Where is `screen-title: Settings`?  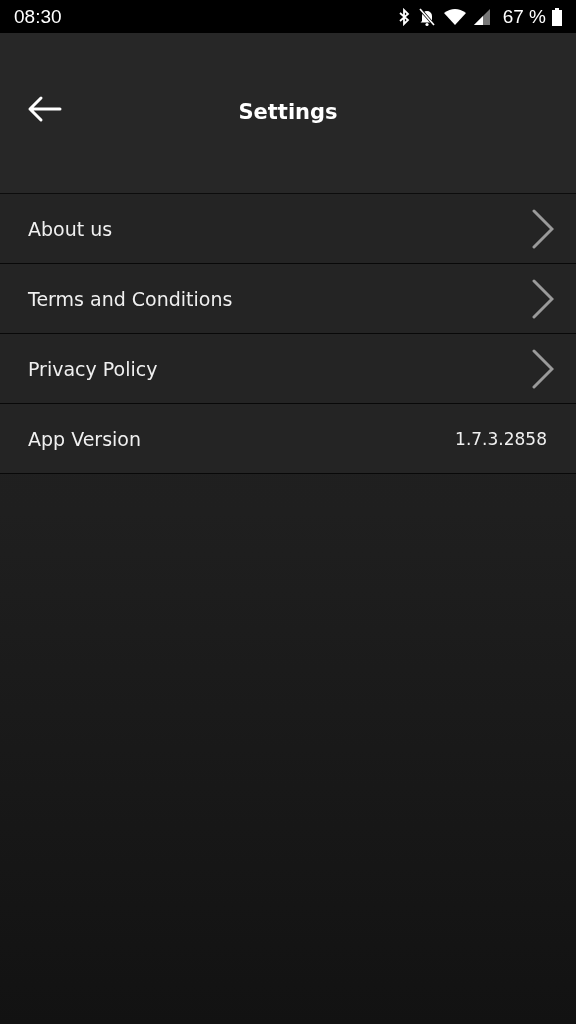
screen-title: Settings is located at coordinates (288, 112).